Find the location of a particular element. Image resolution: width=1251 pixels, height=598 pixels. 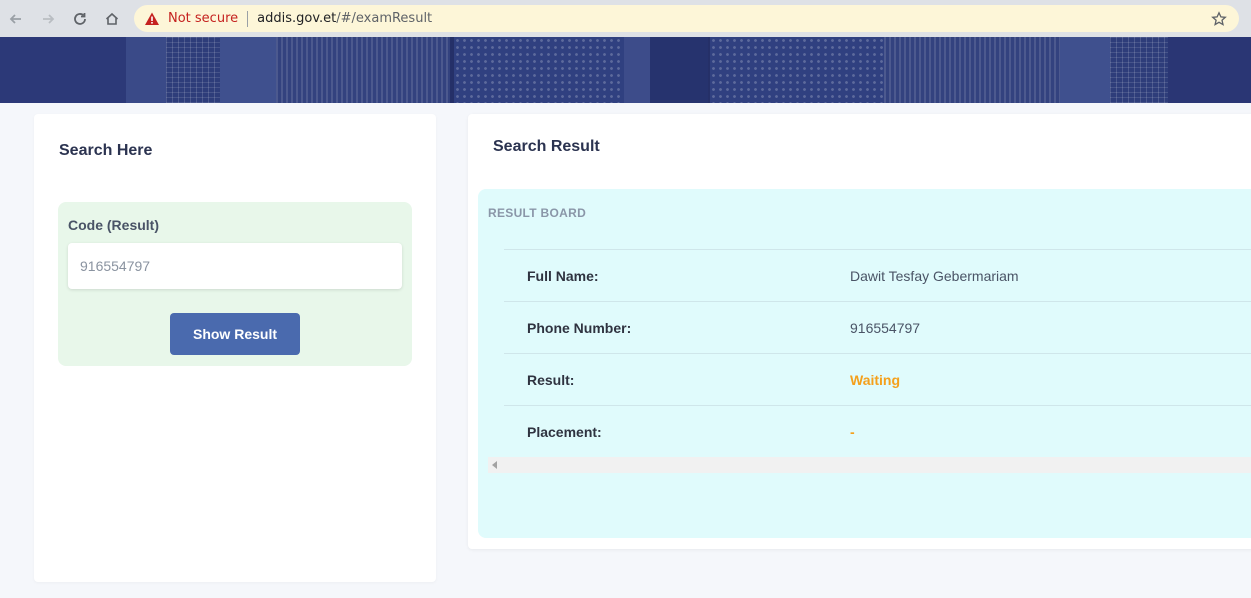

back-button is located at coordinates (16, 19).